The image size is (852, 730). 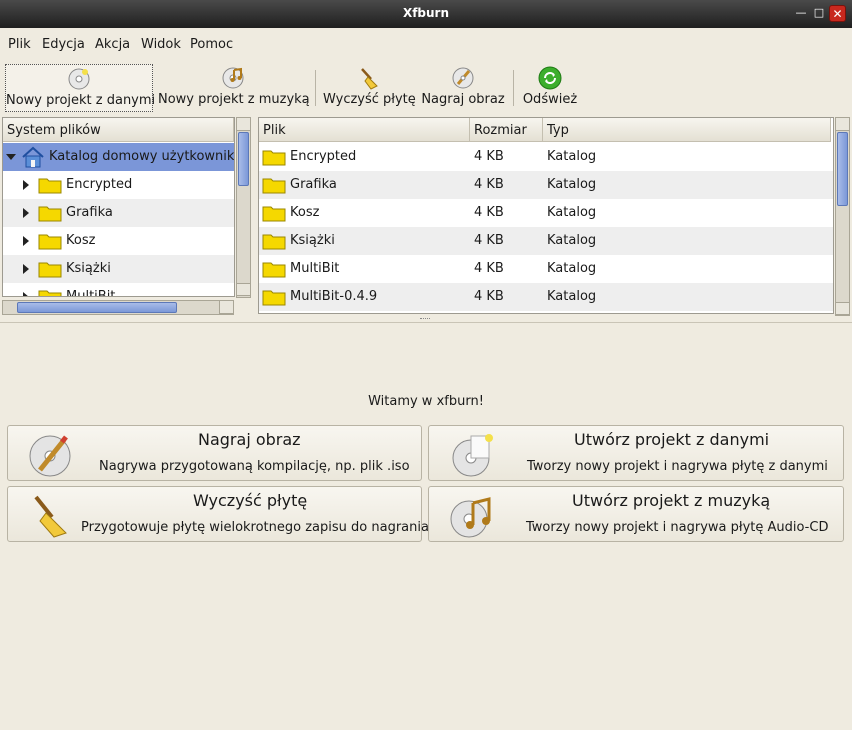 What do you see at coordinates (426, 14) in the screenshot?
I see `title-bar: Xfburn — □ ✕` at bounding box center [426, 14].